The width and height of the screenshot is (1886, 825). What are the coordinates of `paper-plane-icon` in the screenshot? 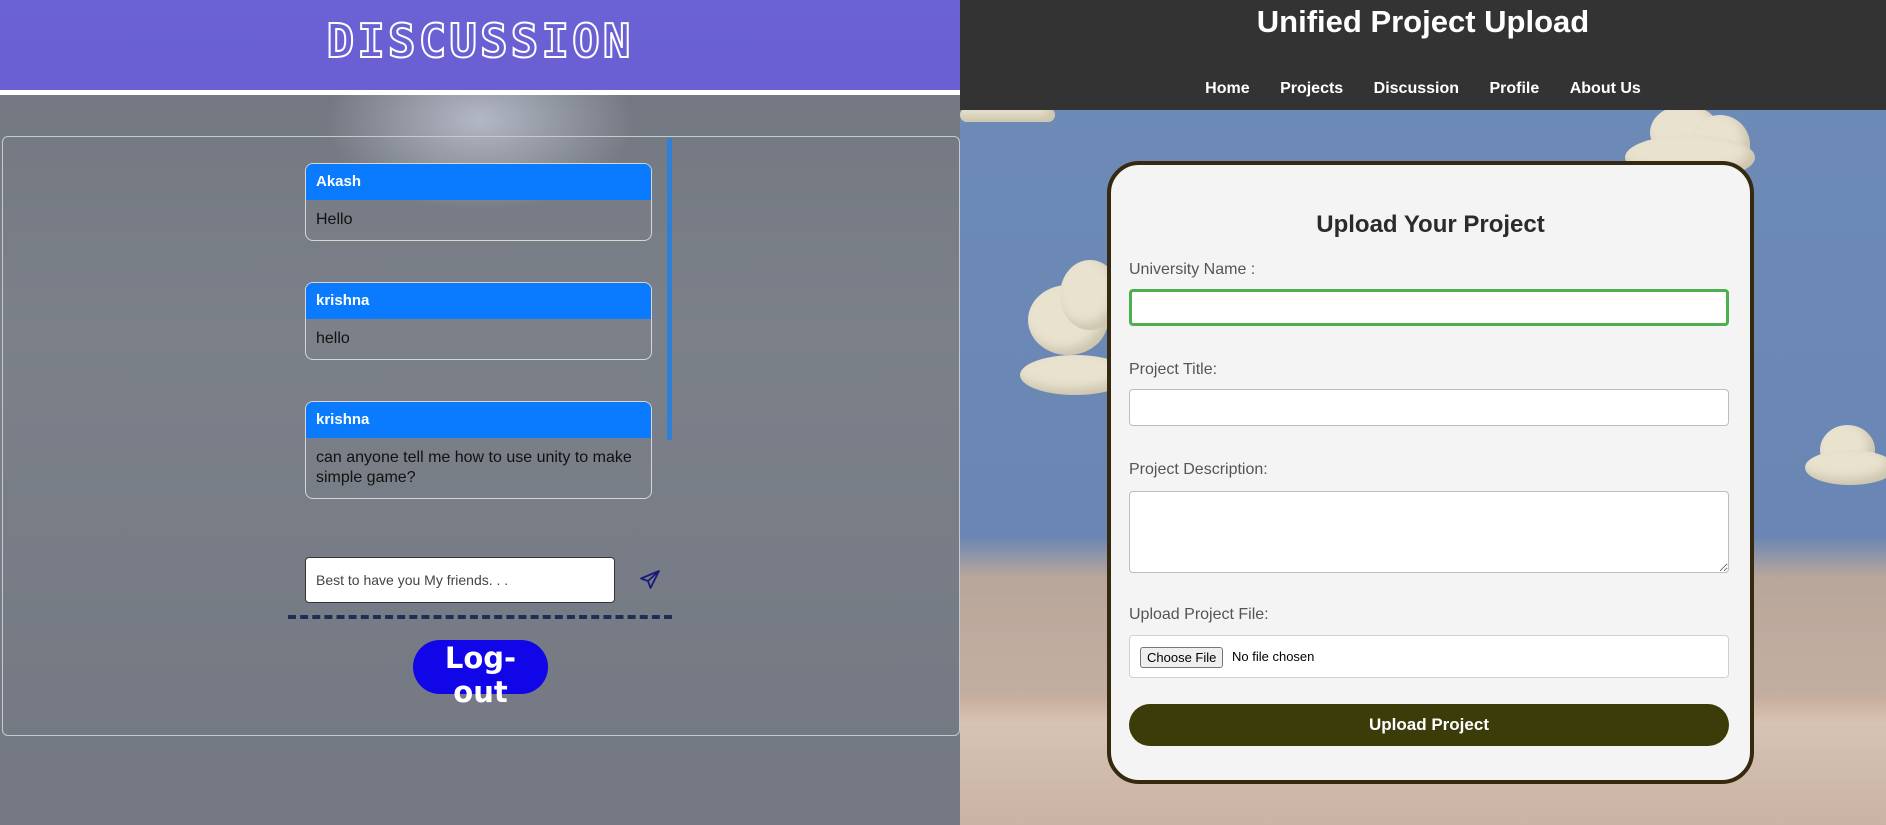 It's located at (650, 579).